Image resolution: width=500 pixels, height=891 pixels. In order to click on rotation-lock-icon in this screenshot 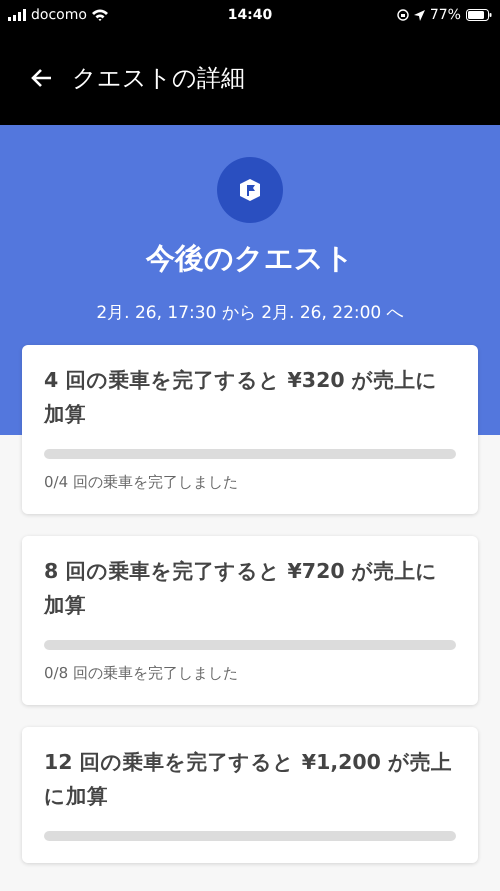, I will do `click(402, 15)`.